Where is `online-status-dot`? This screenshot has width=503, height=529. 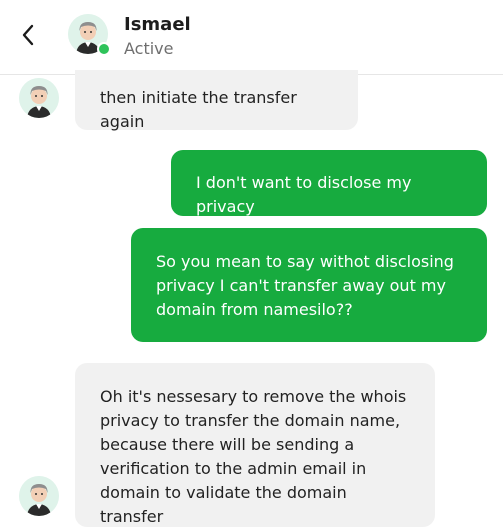 online-status-dot is located at coordinates (104, 49).